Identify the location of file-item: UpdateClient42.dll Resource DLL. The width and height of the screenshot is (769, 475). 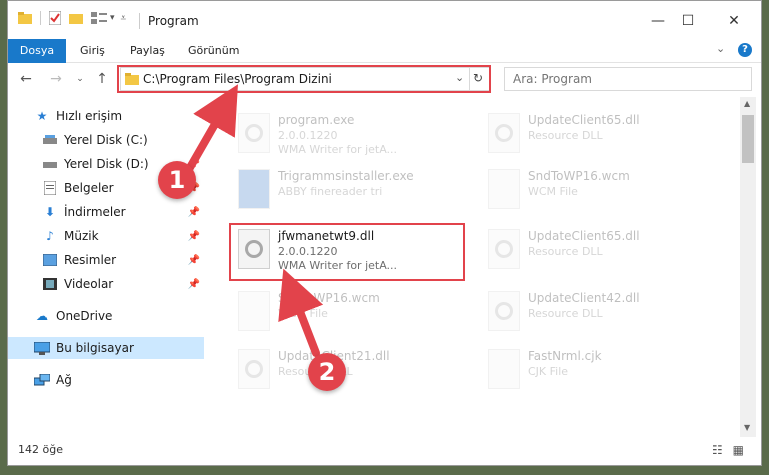
(598, 313).